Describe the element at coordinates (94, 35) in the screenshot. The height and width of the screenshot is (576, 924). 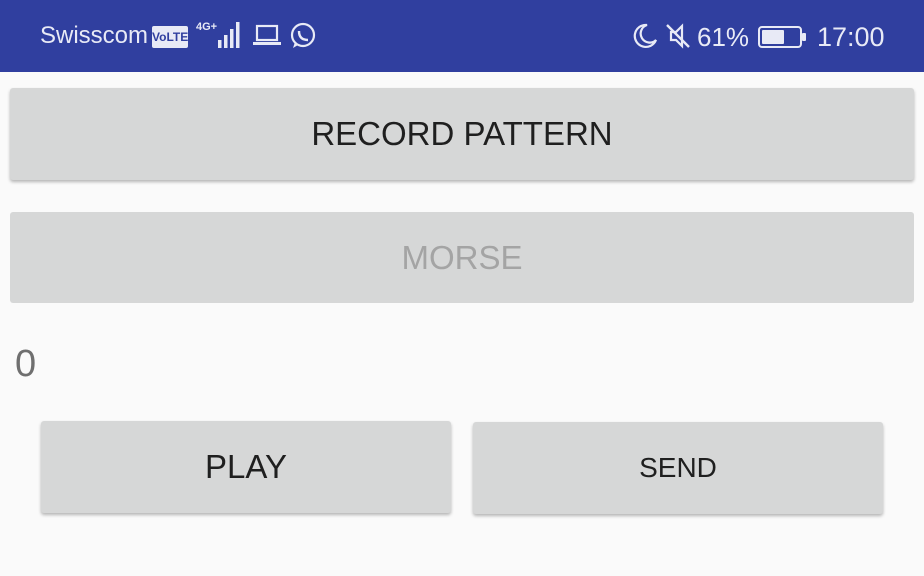
I see `carrier-name: Swisscom` at that location.